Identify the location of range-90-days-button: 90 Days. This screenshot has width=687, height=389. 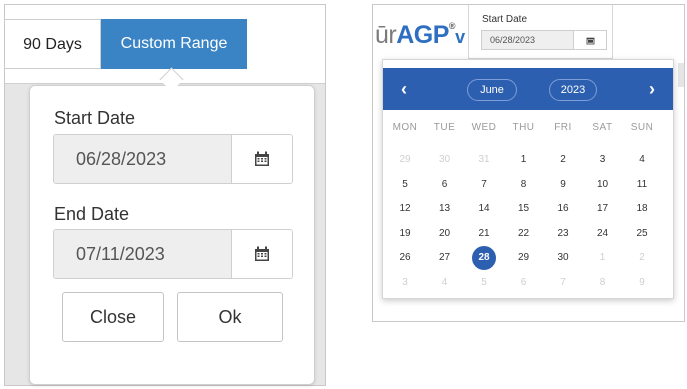
(53, 44).